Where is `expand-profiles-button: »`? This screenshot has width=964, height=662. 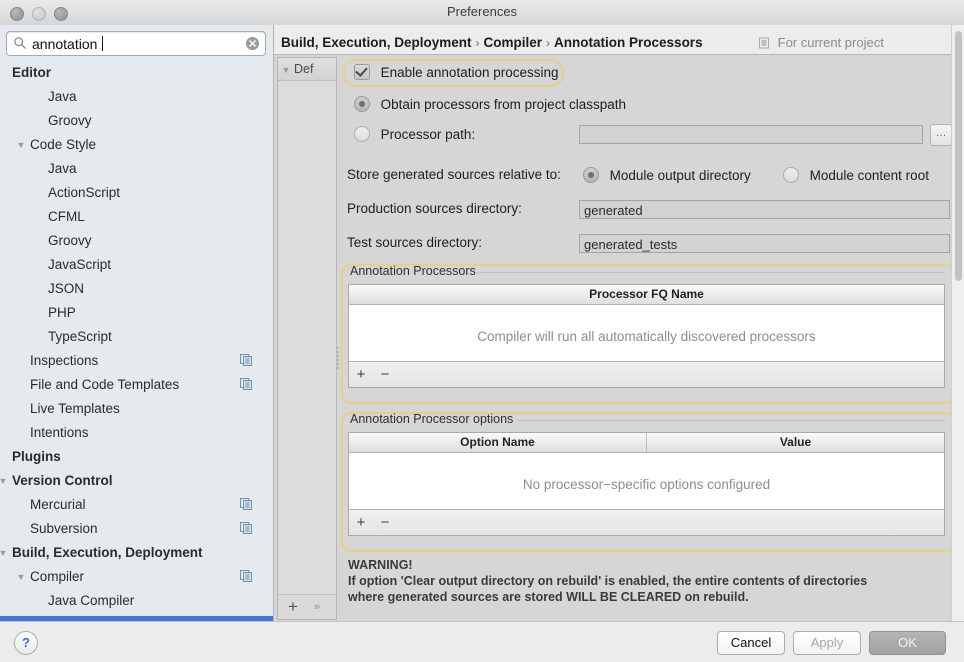 expand-profiles-button: » is located at coordinates (317, 607).